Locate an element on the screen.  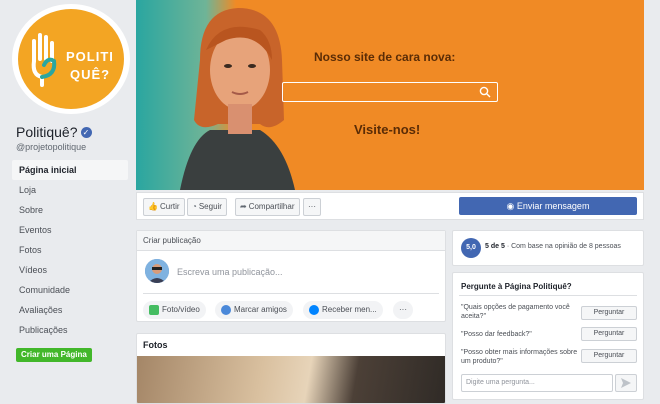
logo: POLITI QUÊ? is located at coordinates (71, 59).